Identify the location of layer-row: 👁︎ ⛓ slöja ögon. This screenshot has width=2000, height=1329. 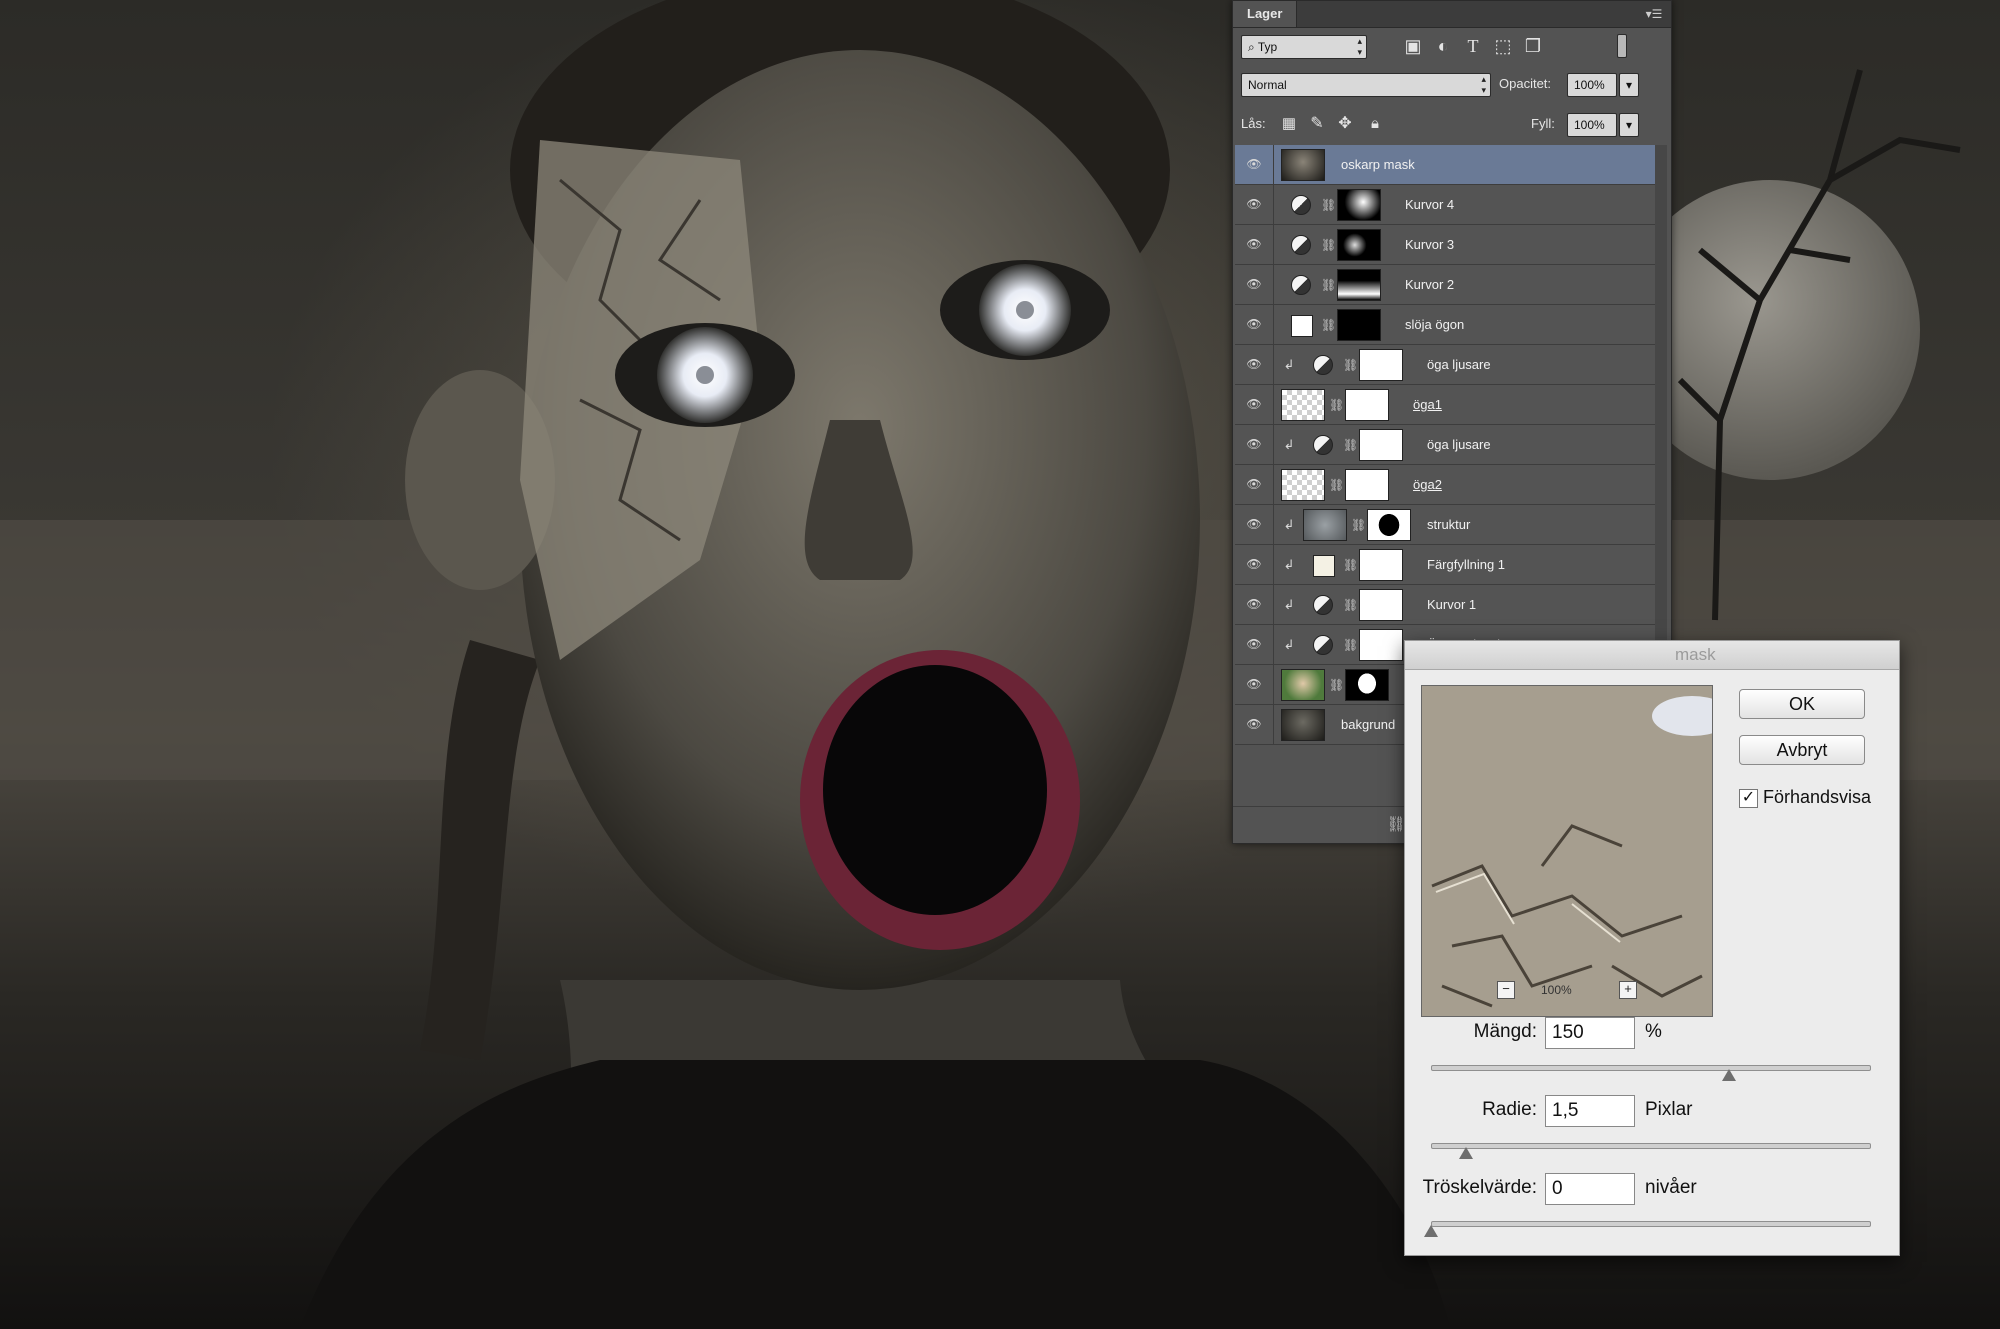
(1445, 325).